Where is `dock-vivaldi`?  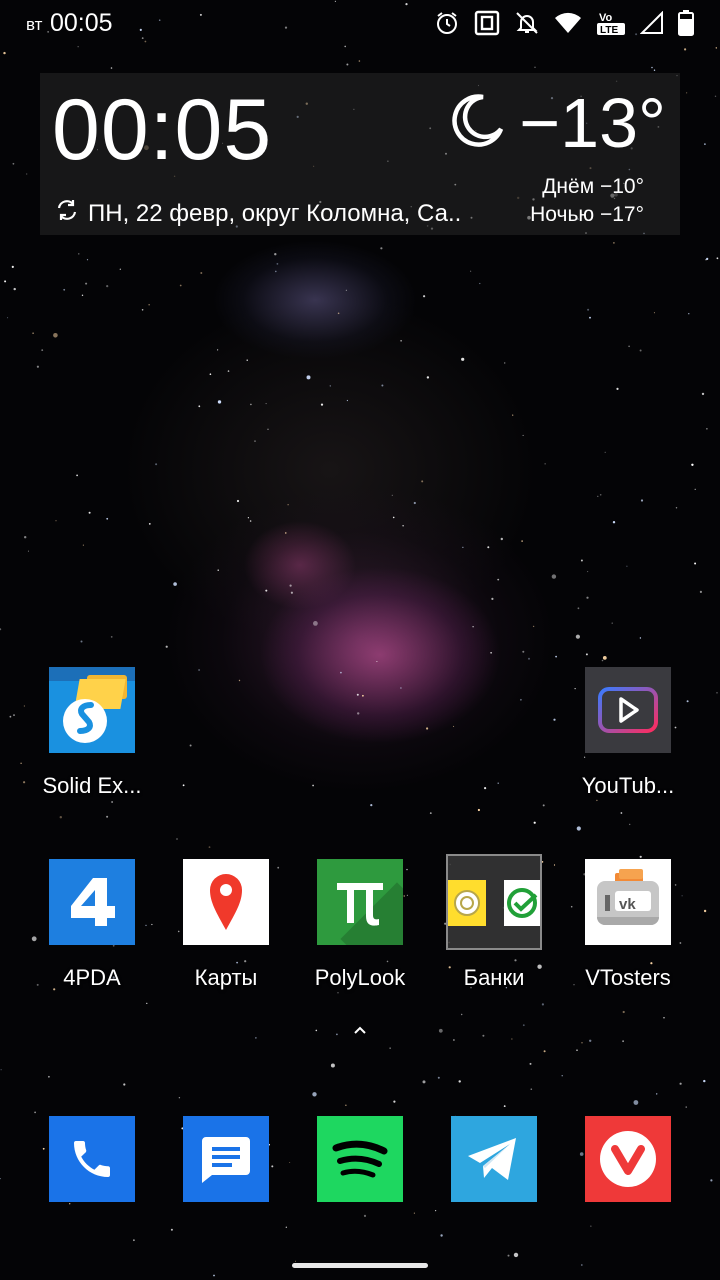
dock-vivaldi is located at coordinates (628, 1159).